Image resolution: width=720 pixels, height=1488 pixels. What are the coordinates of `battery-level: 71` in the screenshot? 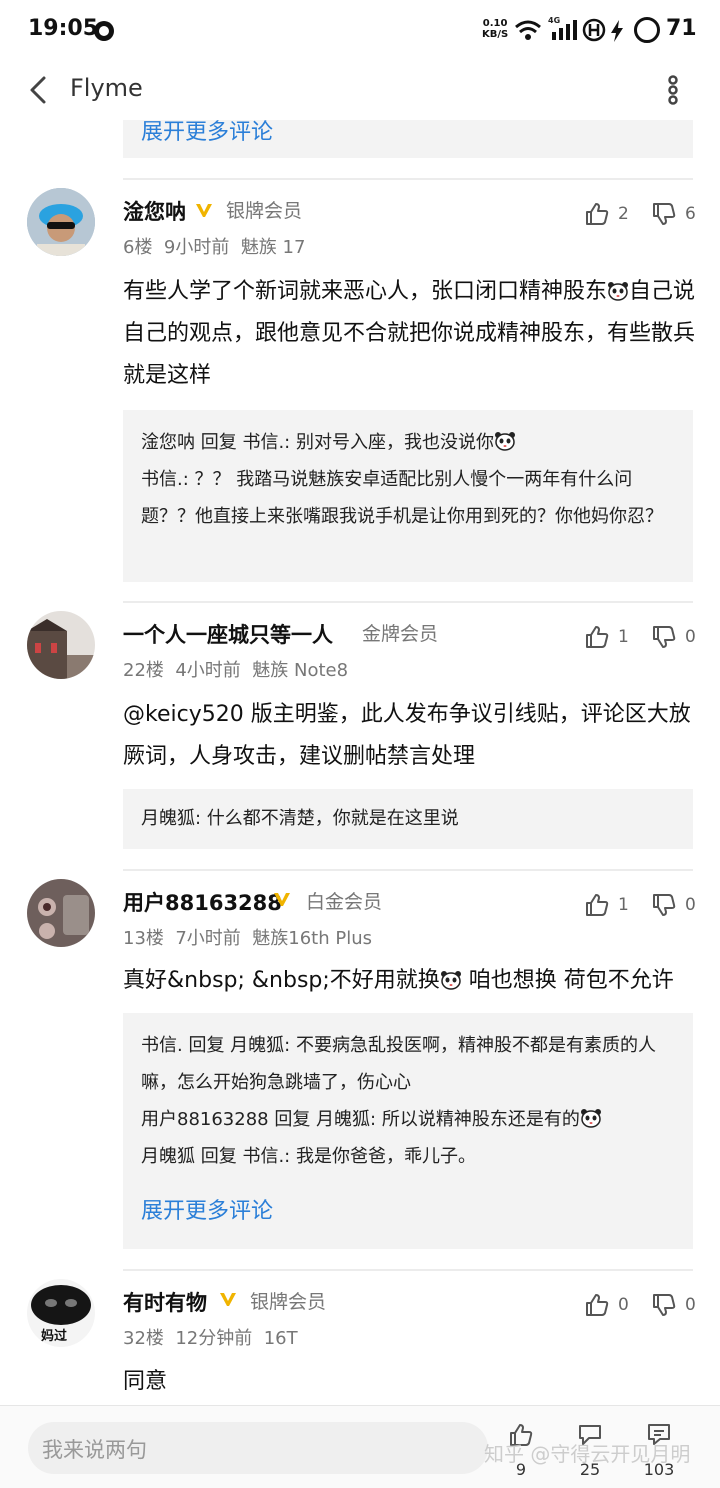 It's located at (681, 28).